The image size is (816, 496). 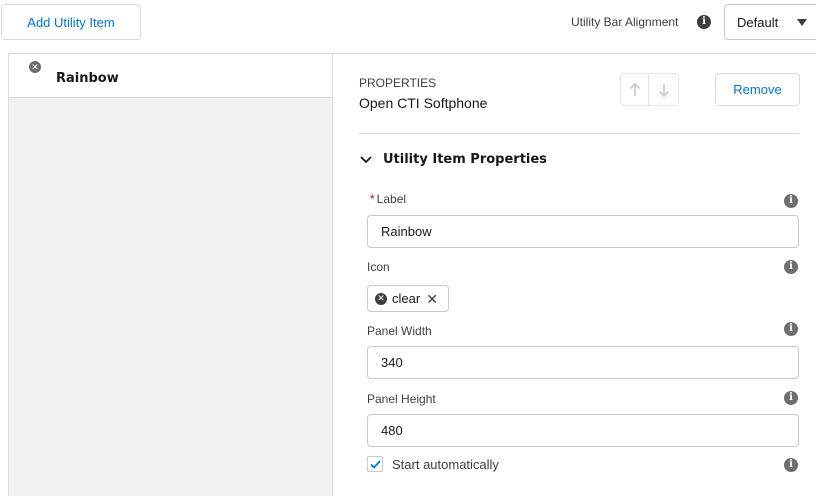 I want to click on remove-item-icon: ✕, so click(x=35, y=67).